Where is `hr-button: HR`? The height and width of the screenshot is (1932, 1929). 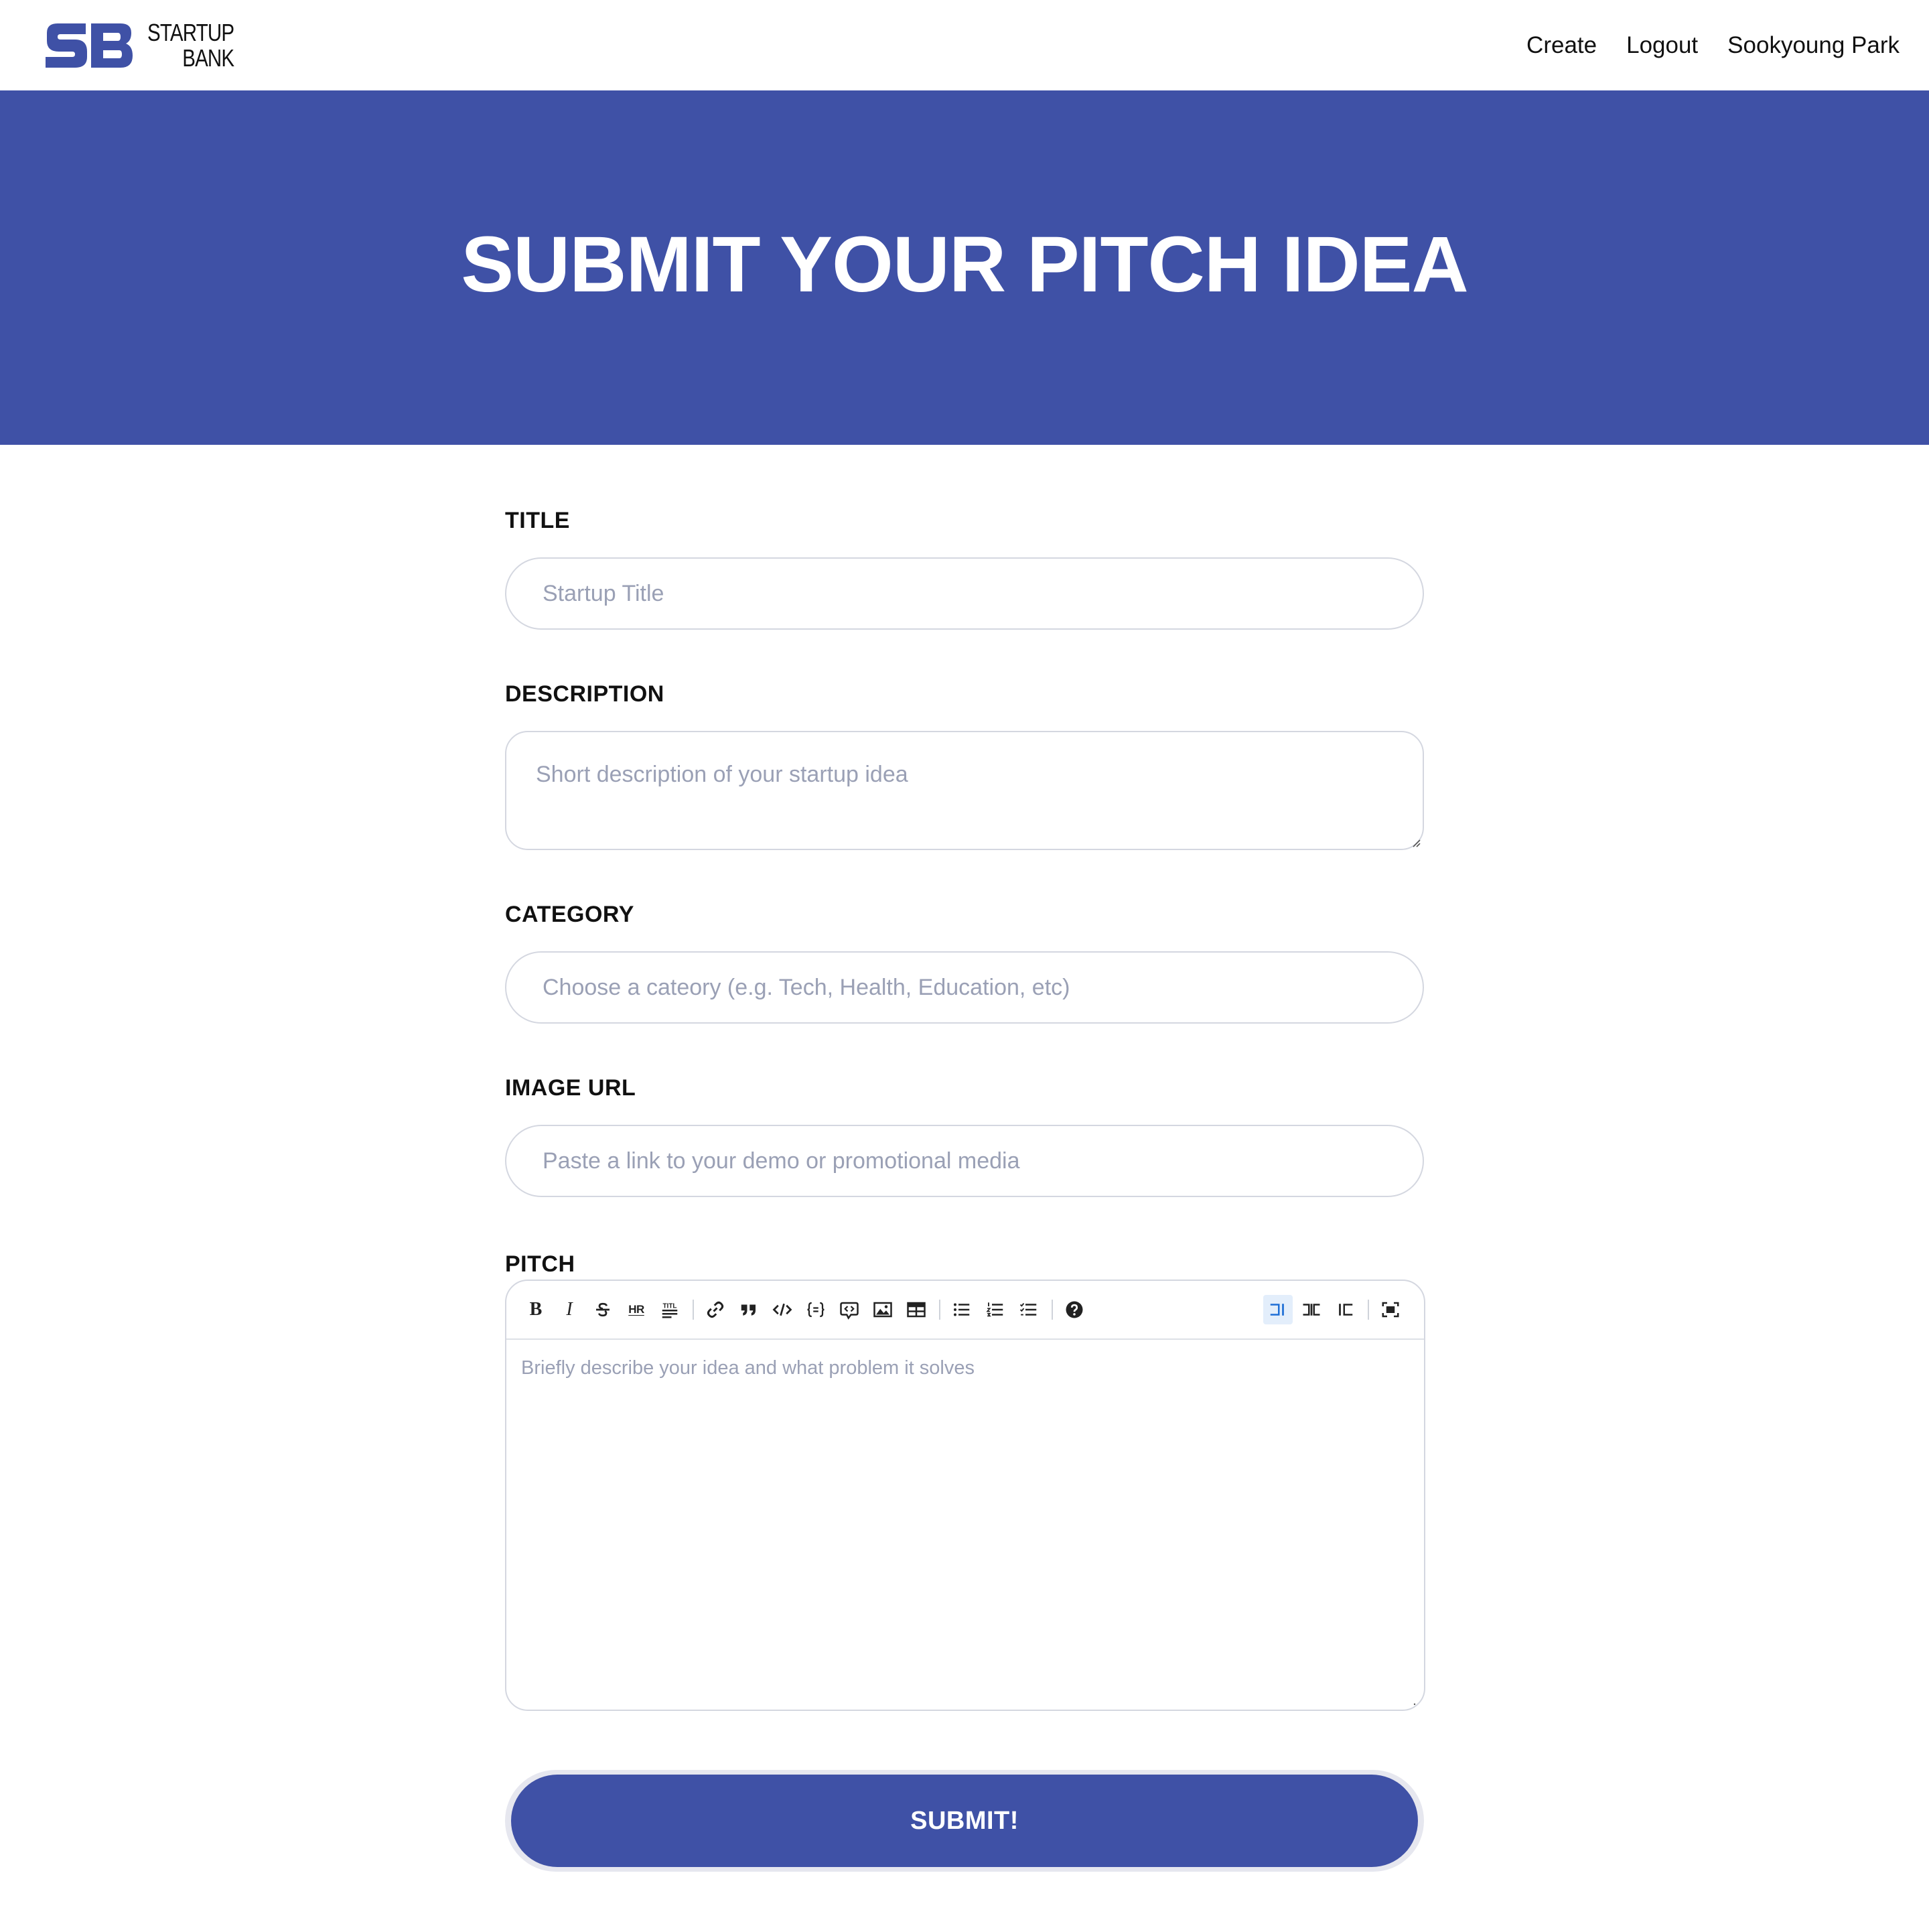 hr-button: HR is located at coordinates (636, 1309).